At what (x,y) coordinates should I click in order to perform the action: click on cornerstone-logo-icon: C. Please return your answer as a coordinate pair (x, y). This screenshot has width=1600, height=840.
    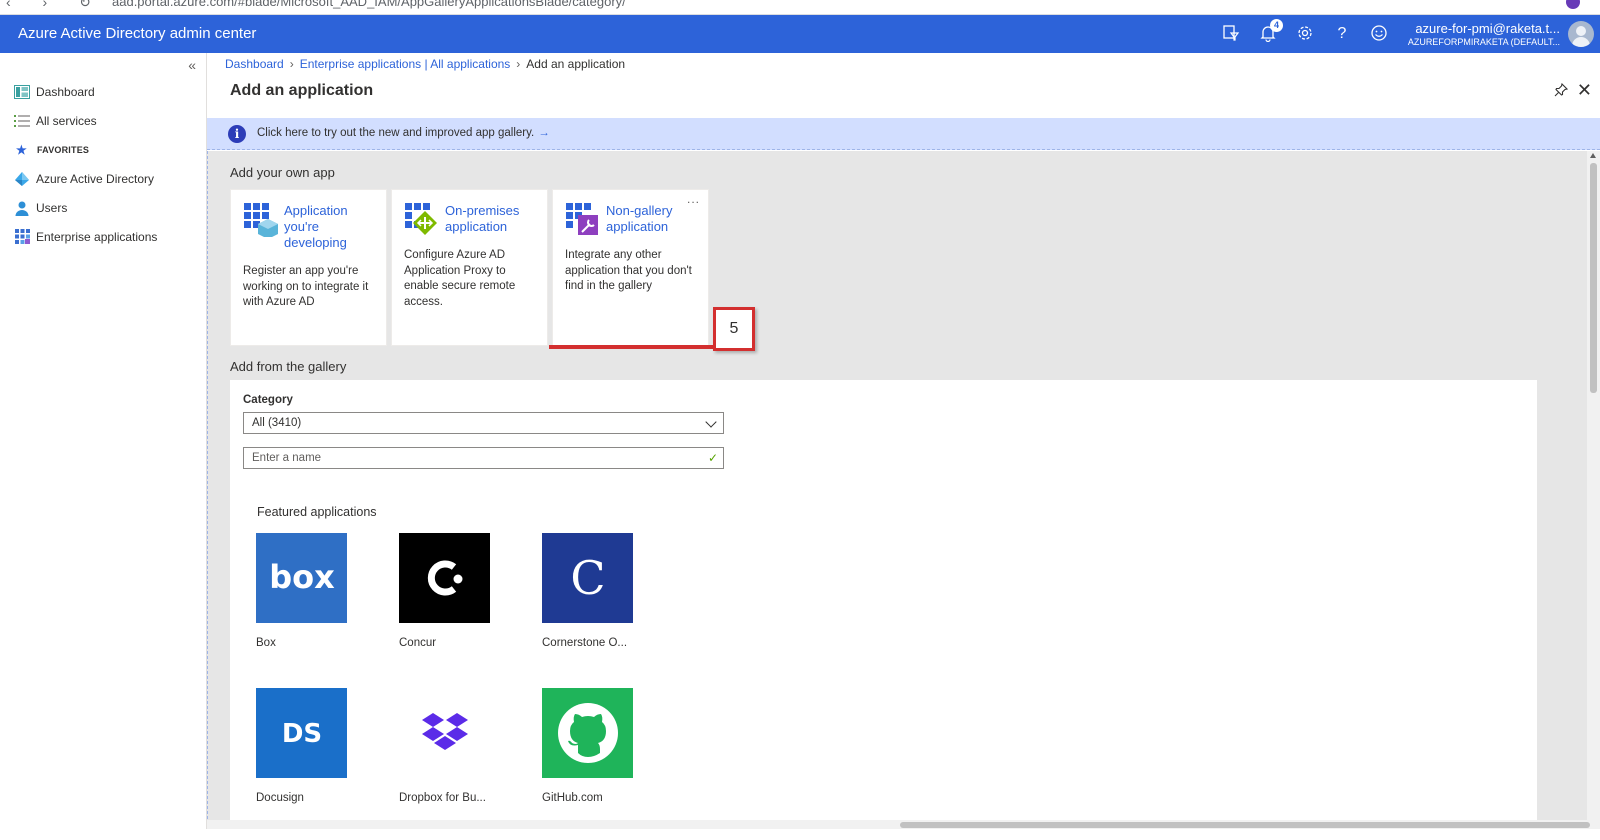
    Looking at the image, I should click on (587, 578).